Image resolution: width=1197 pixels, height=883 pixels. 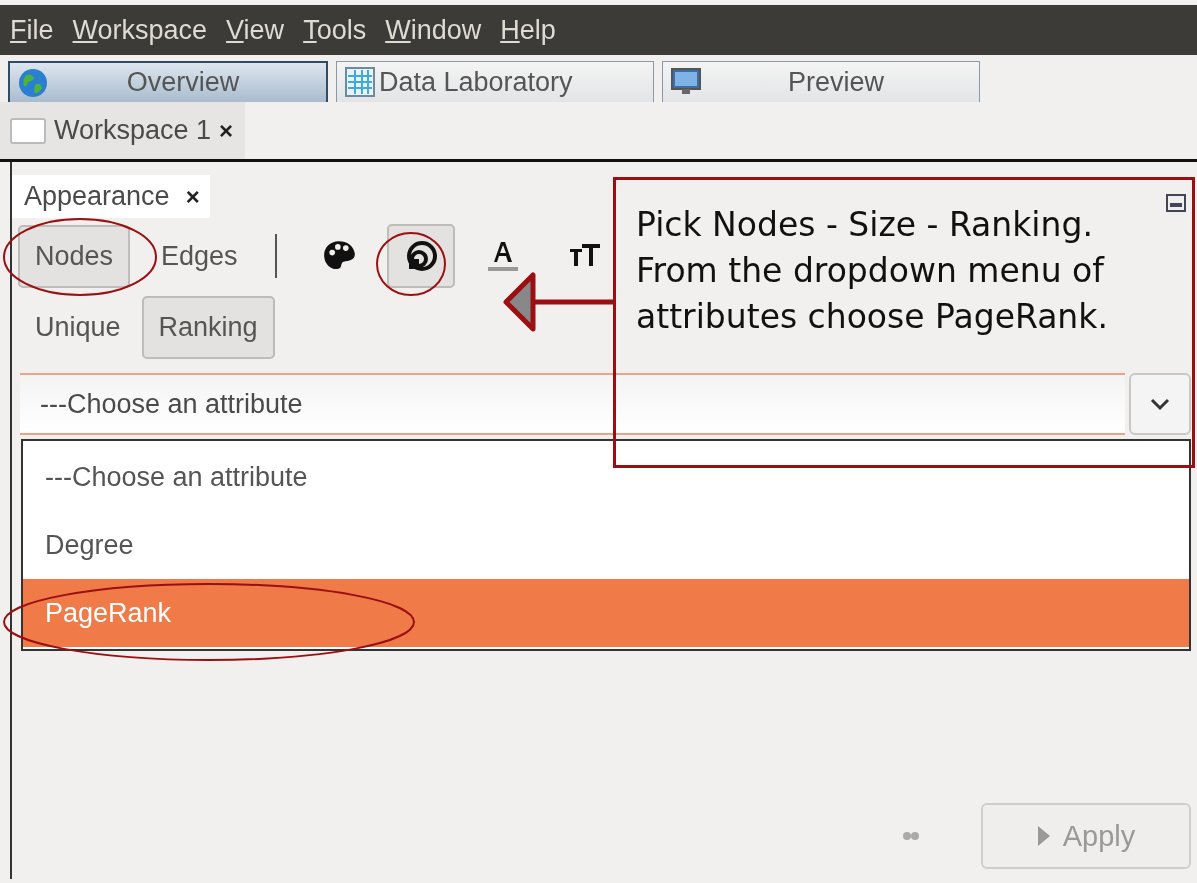 What do you see at coordinates (255, 30) in the screenshot?
I see `menu-item: View` at bounding box center [255, 30].